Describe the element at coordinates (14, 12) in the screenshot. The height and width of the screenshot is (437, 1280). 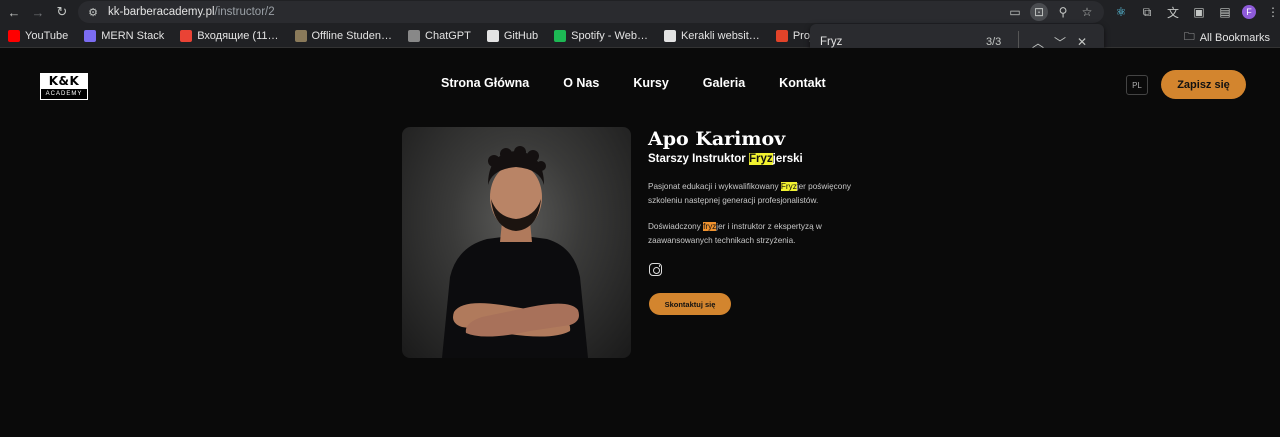
I see `back-icon: ←` at that location.